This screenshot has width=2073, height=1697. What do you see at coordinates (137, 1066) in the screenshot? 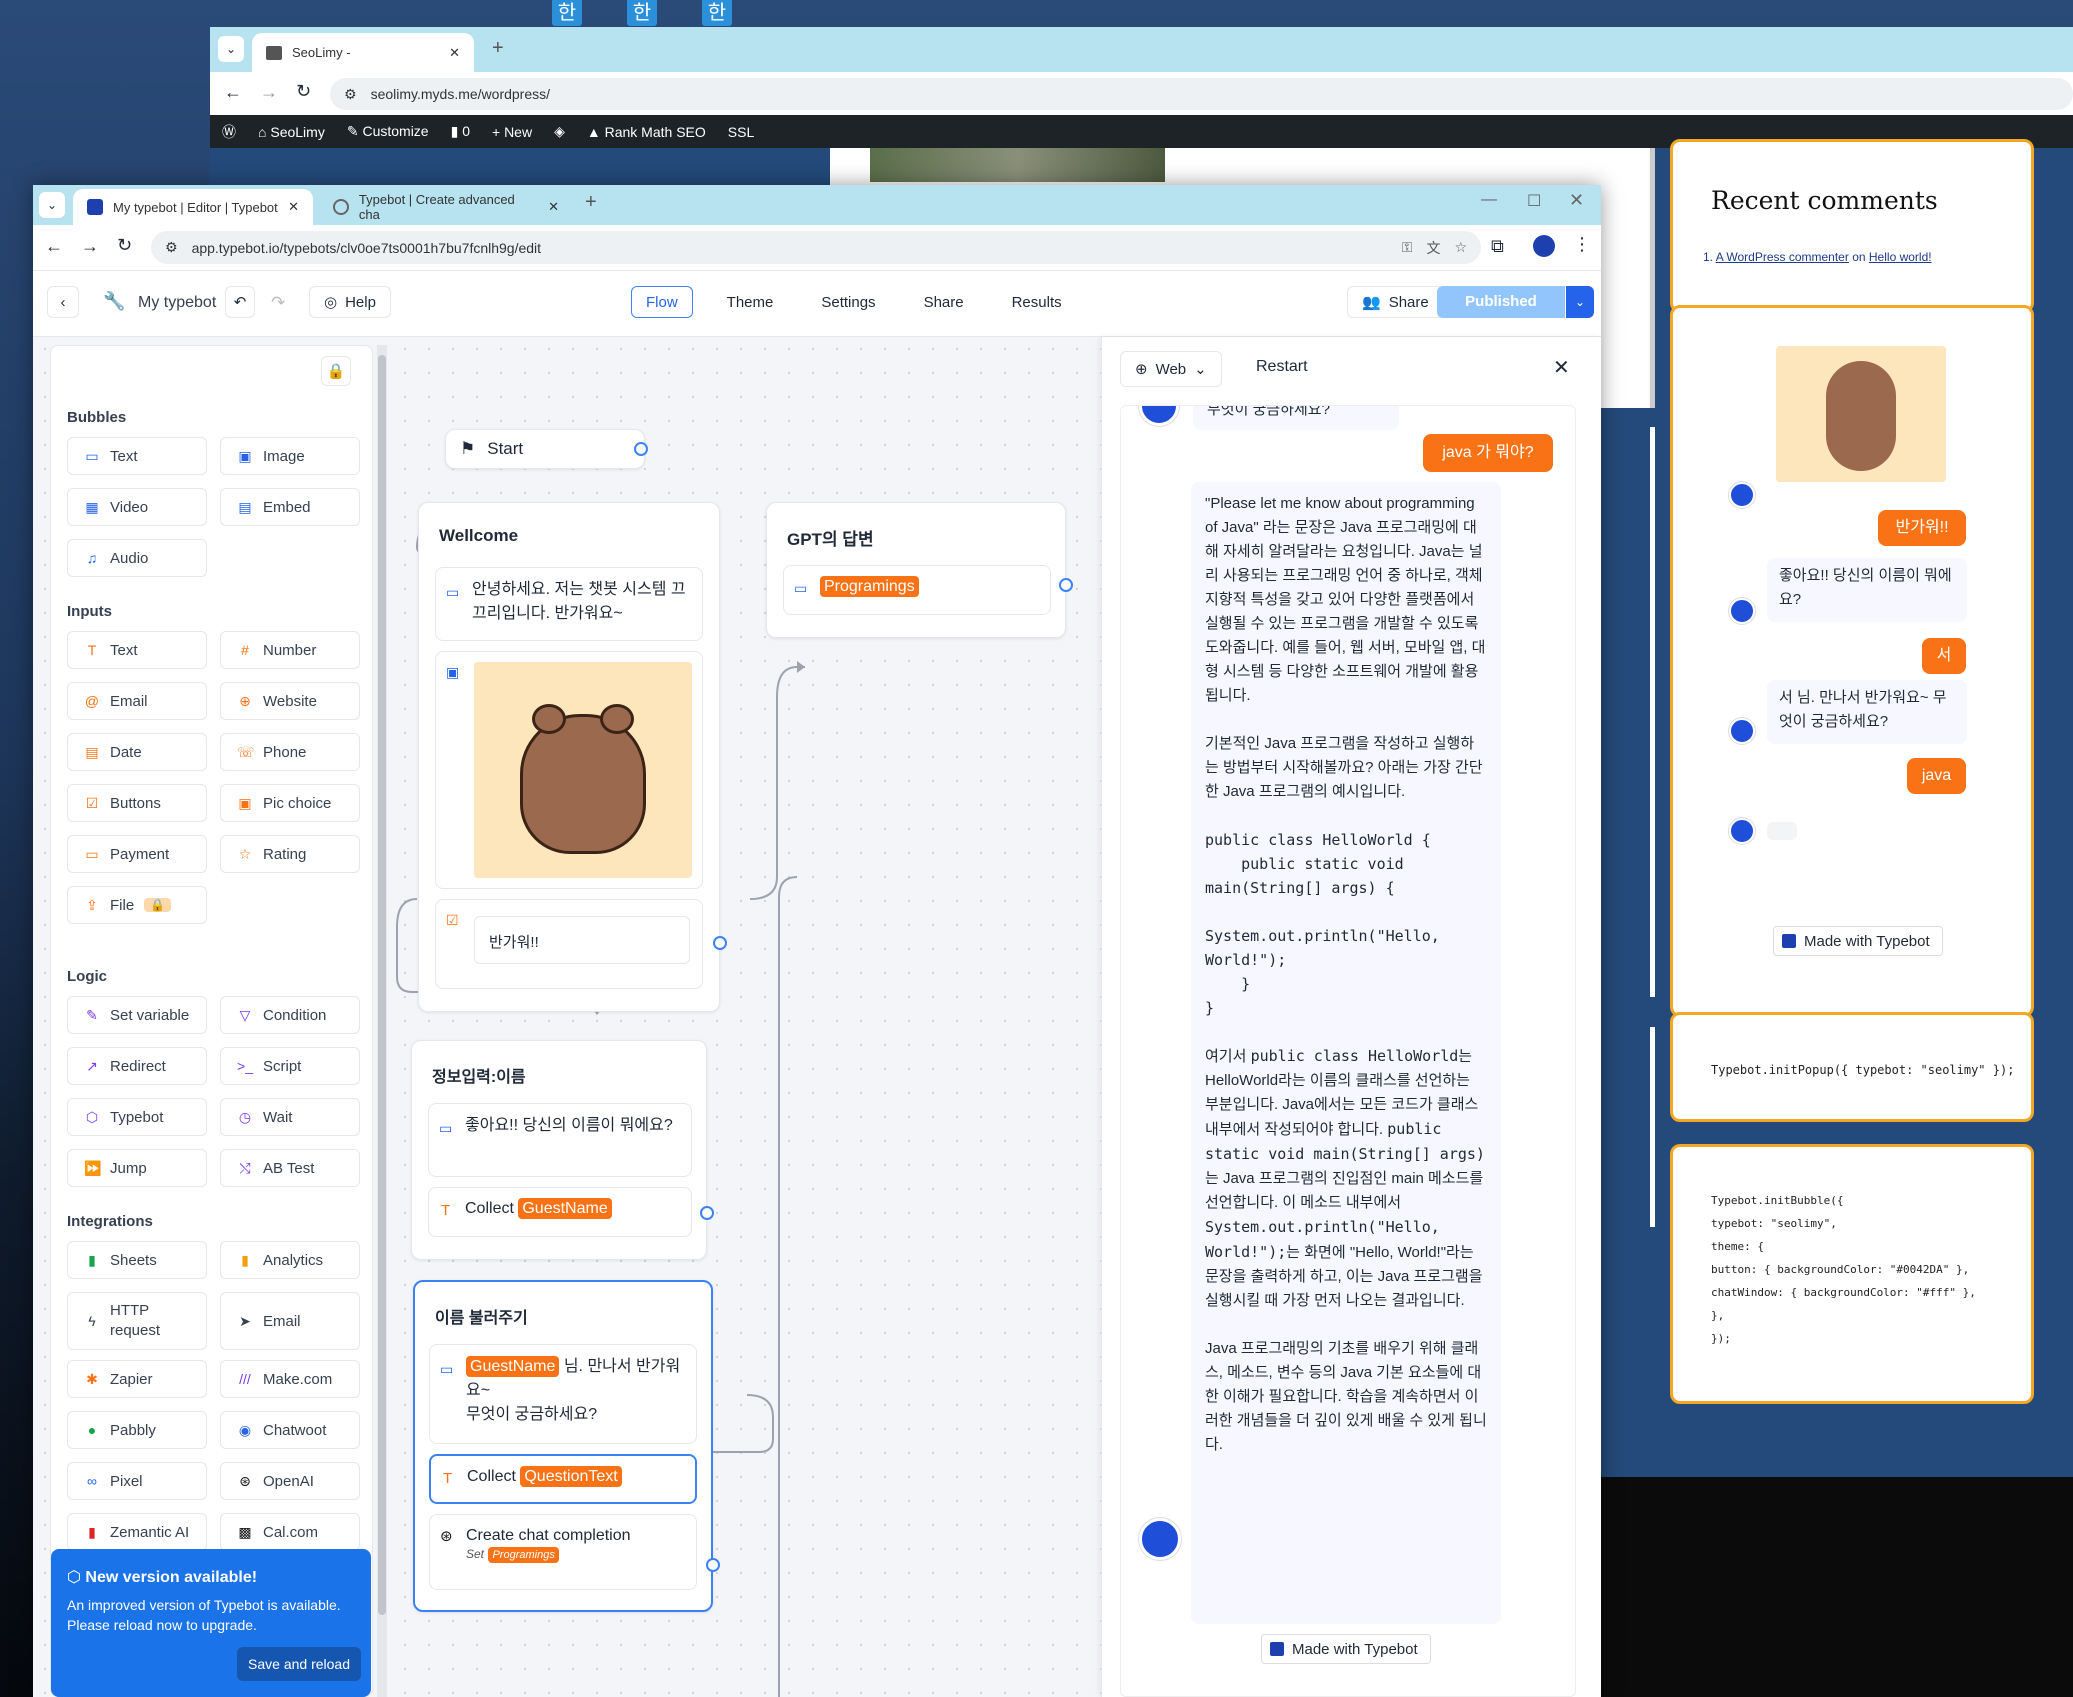
I see `block-redirect: ↗ Redirect` at bounding box center [137, 1066].